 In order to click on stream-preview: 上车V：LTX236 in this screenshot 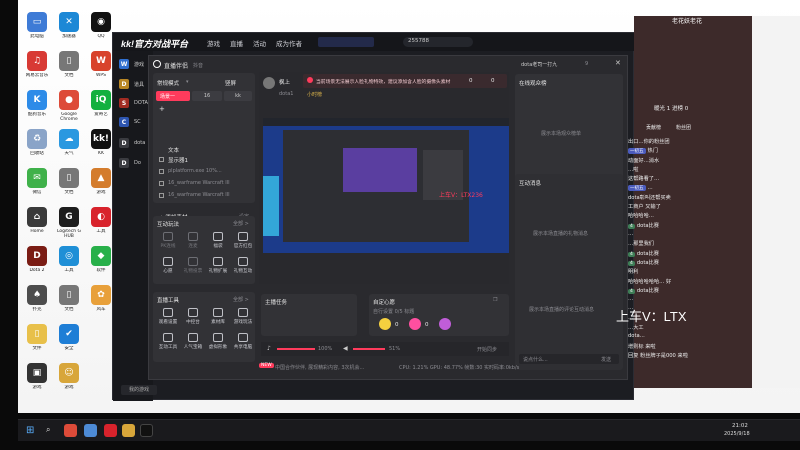, I will do `click(386, 185)`.